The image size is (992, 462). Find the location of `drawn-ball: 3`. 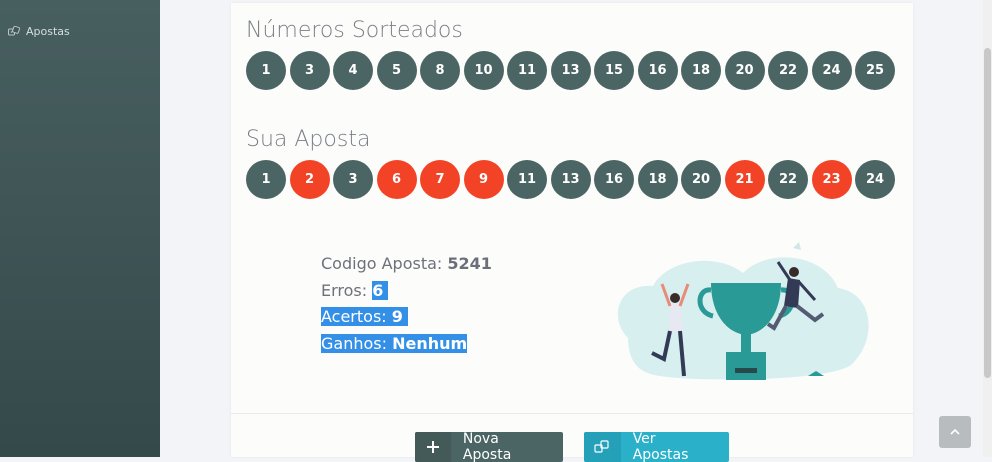

drawn-ball: 3 is located at coordinates (309, 70).